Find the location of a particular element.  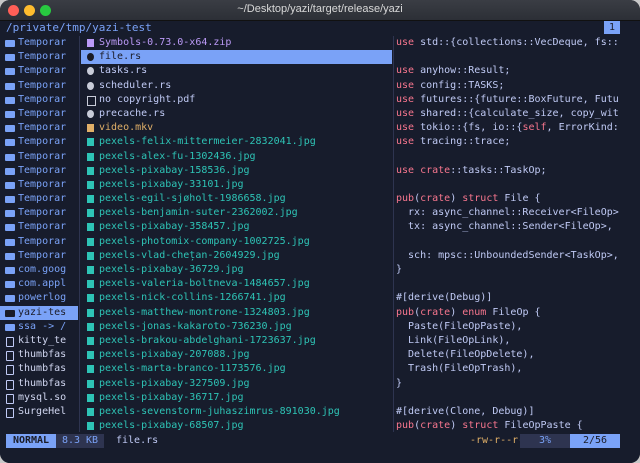

file-item: pexels-nick-collins-1266741.jpg is located at coordinates (236, 298).